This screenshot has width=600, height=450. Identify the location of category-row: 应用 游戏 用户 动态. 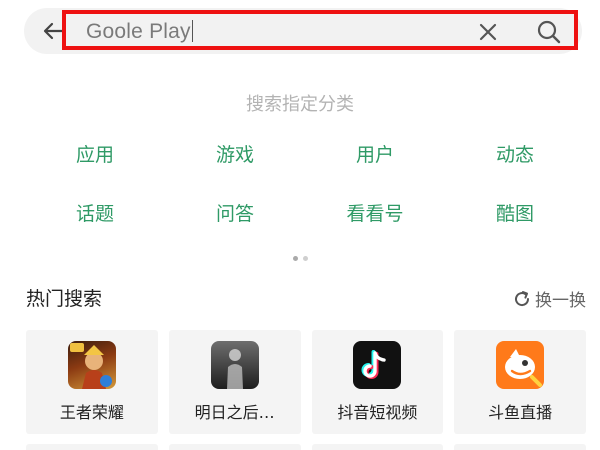
(305, 169).